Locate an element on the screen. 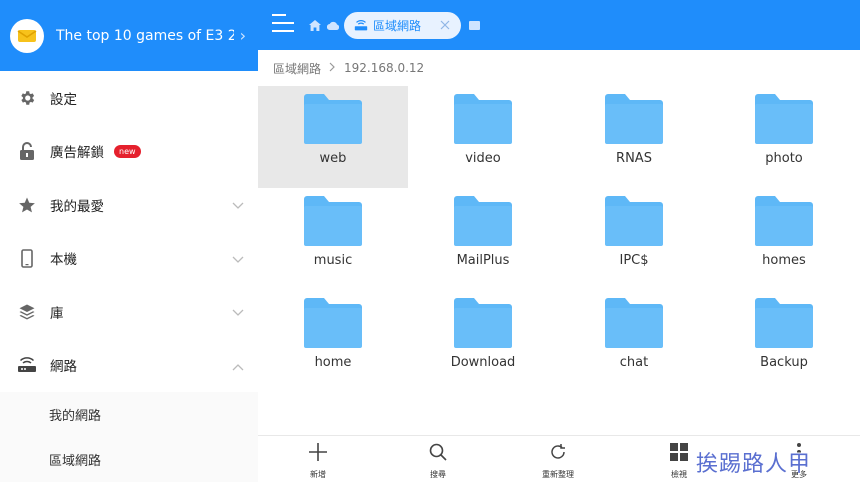  home-icon is located at coordinates (315, 25).